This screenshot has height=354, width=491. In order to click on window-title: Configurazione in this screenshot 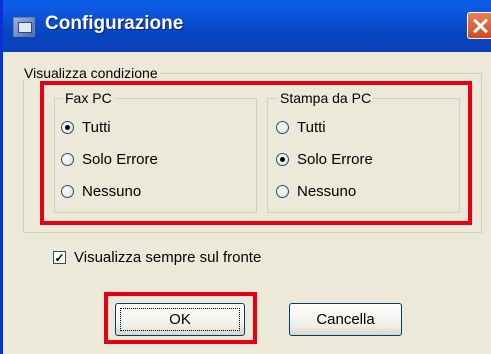, I will do `click(114, 23)`.